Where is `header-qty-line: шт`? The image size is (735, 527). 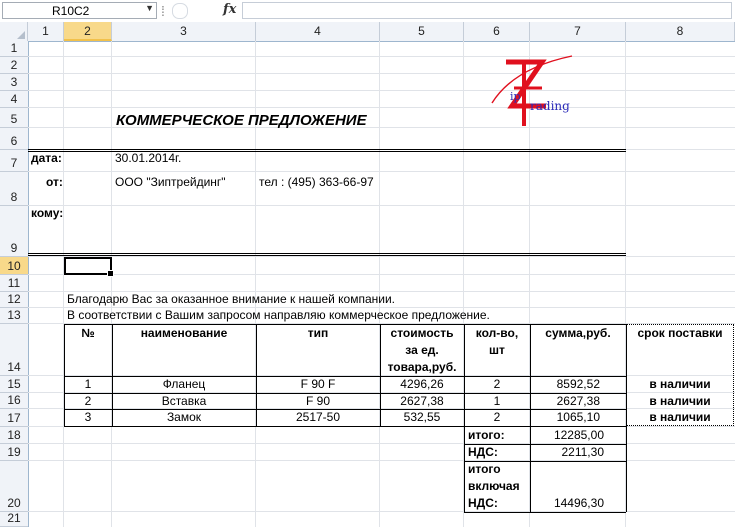 header-qty-line: шт is located at coordinates (497, 350).